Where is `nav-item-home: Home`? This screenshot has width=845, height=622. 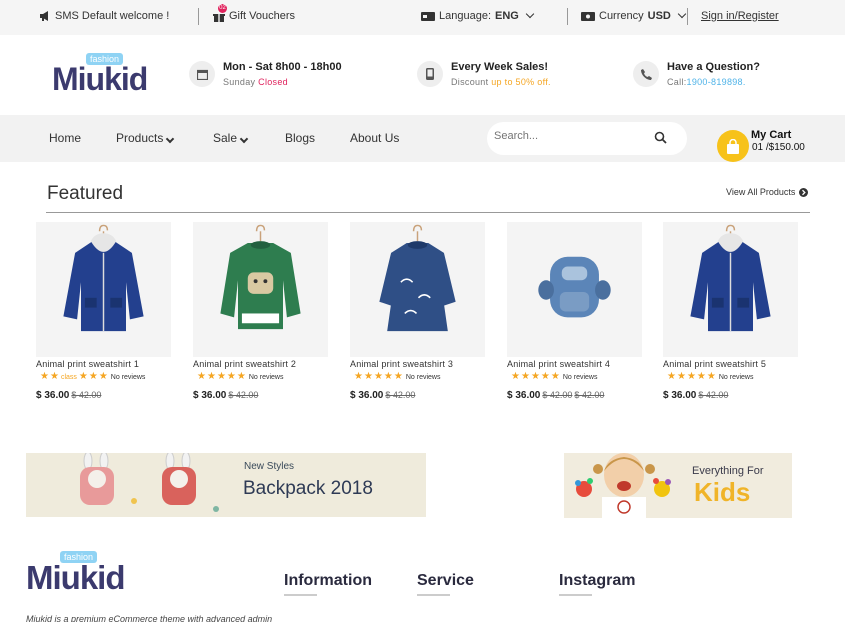 nav-item-home: Home is located at coordinates (65, 138).